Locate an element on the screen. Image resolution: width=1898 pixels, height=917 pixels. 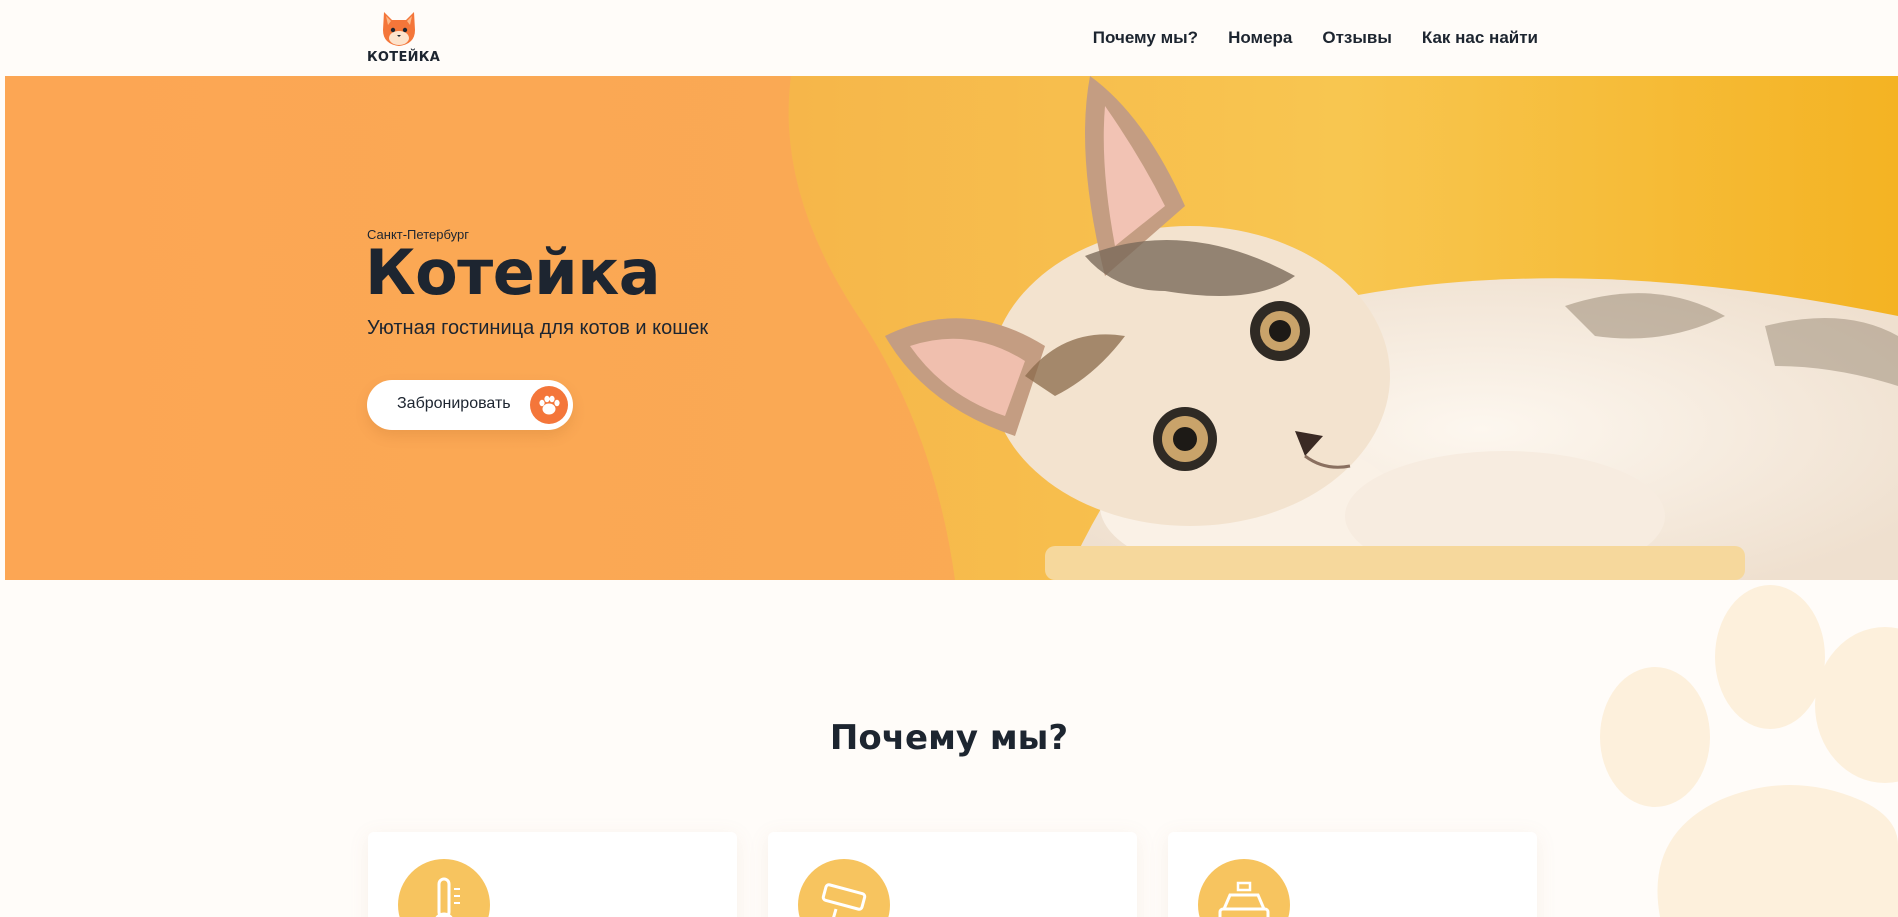
logo: КОТЕЙКА is located at coordinates (404, 37).